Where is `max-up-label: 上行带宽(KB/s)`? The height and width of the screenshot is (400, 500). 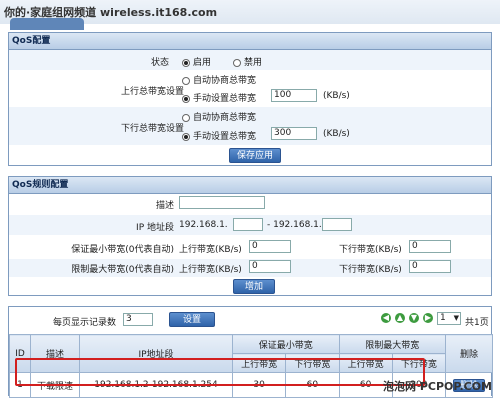
max-up-label: 上行带宽(KB/s) is located at coordinates (210, 270).